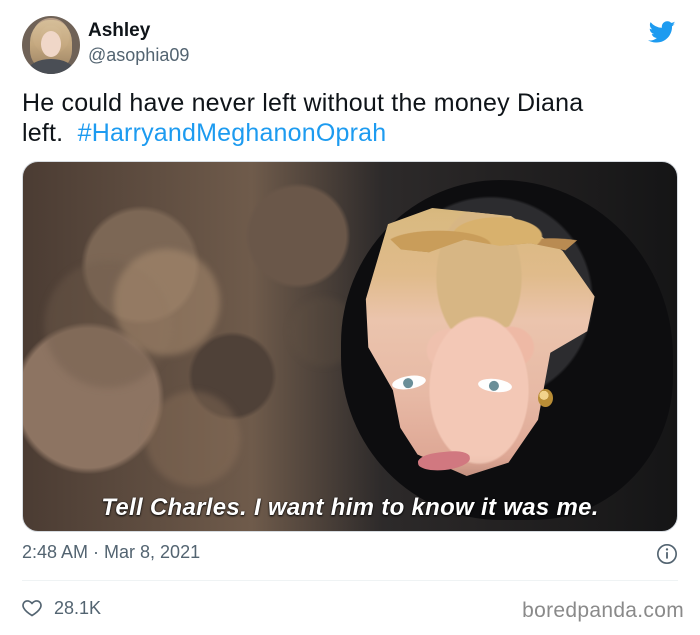 The image size is (700, 635). What do you see at coordinates (138, 55) in the screenshot?
I see `author-handle: @asophia09` at bounding box center [138, 55].